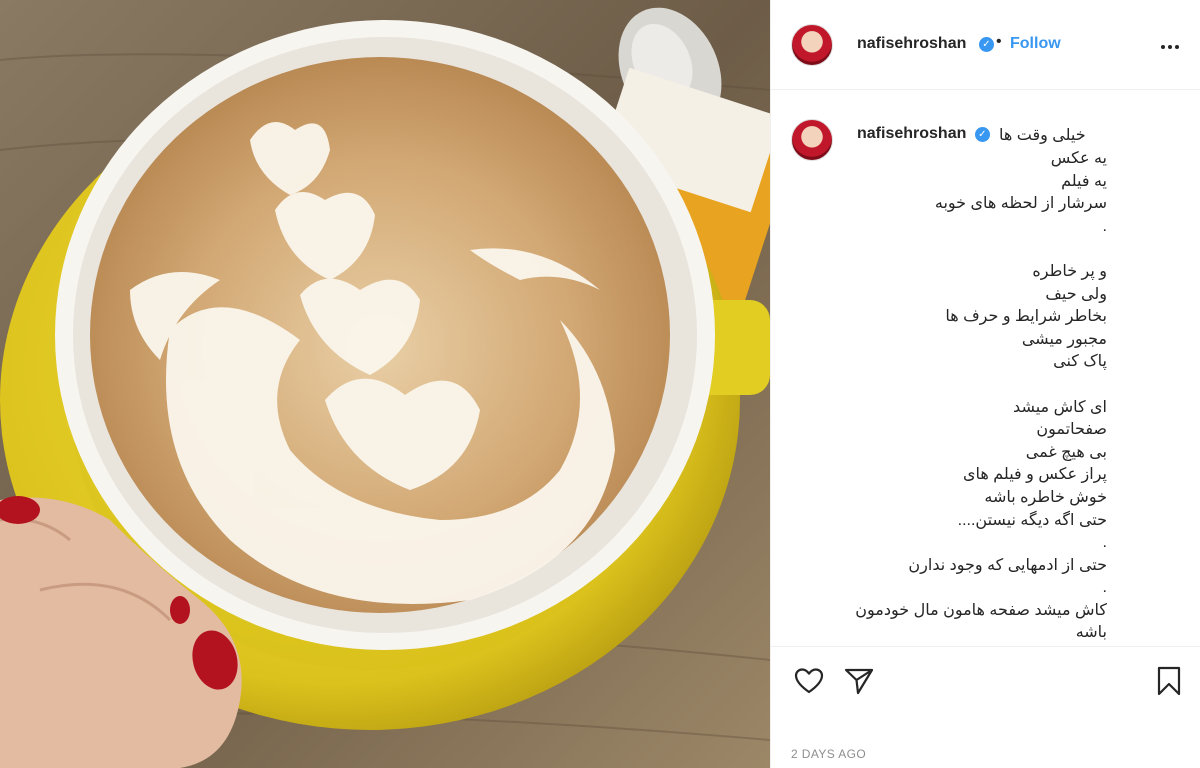  What do you see at coordinates (911, 134) in the screenshot?
I see `caption-username: nafisehroshan` at bounding box center [911, 134].